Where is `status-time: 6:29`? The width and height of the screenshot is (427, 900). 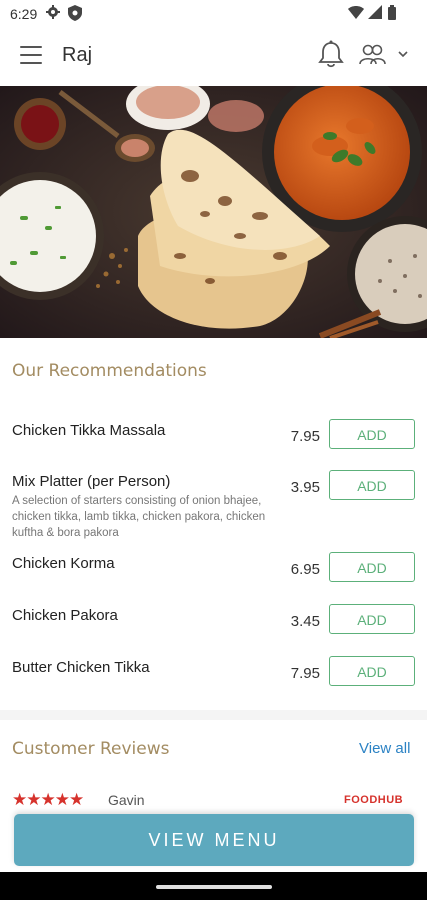
status-time: 6:29 is located at coordinates (24, 14).